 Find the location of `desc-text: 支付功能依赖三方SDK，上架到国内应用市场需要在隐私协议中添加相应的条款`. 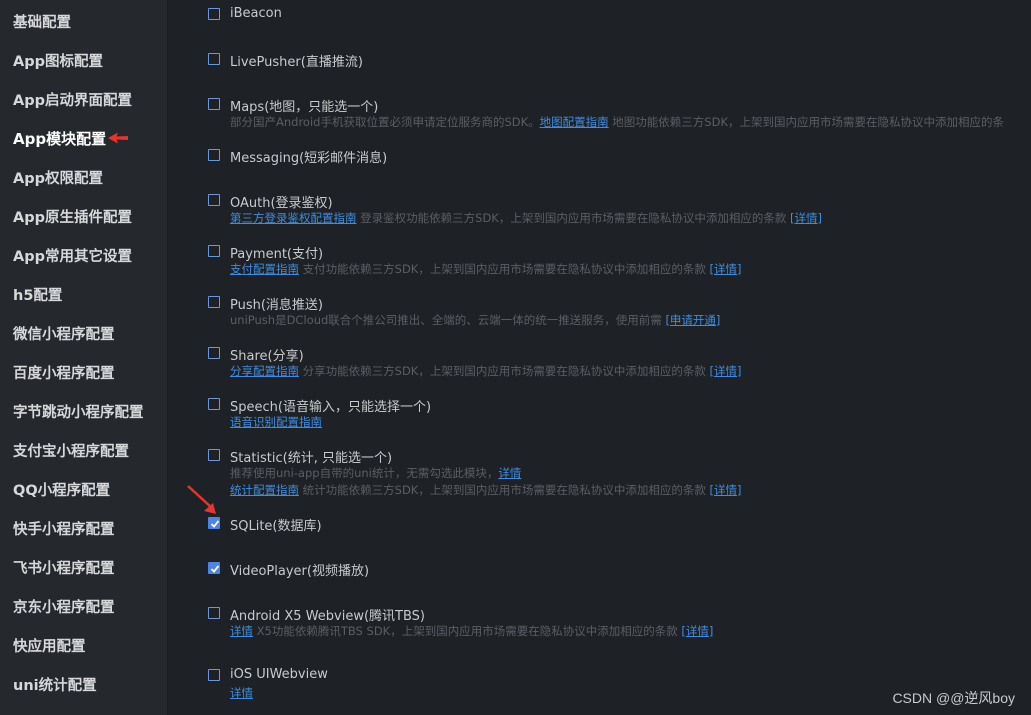

desc-text: 支付功能依赖三方SDK，上架到国内应用市场需要在隐私协议中添加相应的条款 is located at coordinates (504, 269).